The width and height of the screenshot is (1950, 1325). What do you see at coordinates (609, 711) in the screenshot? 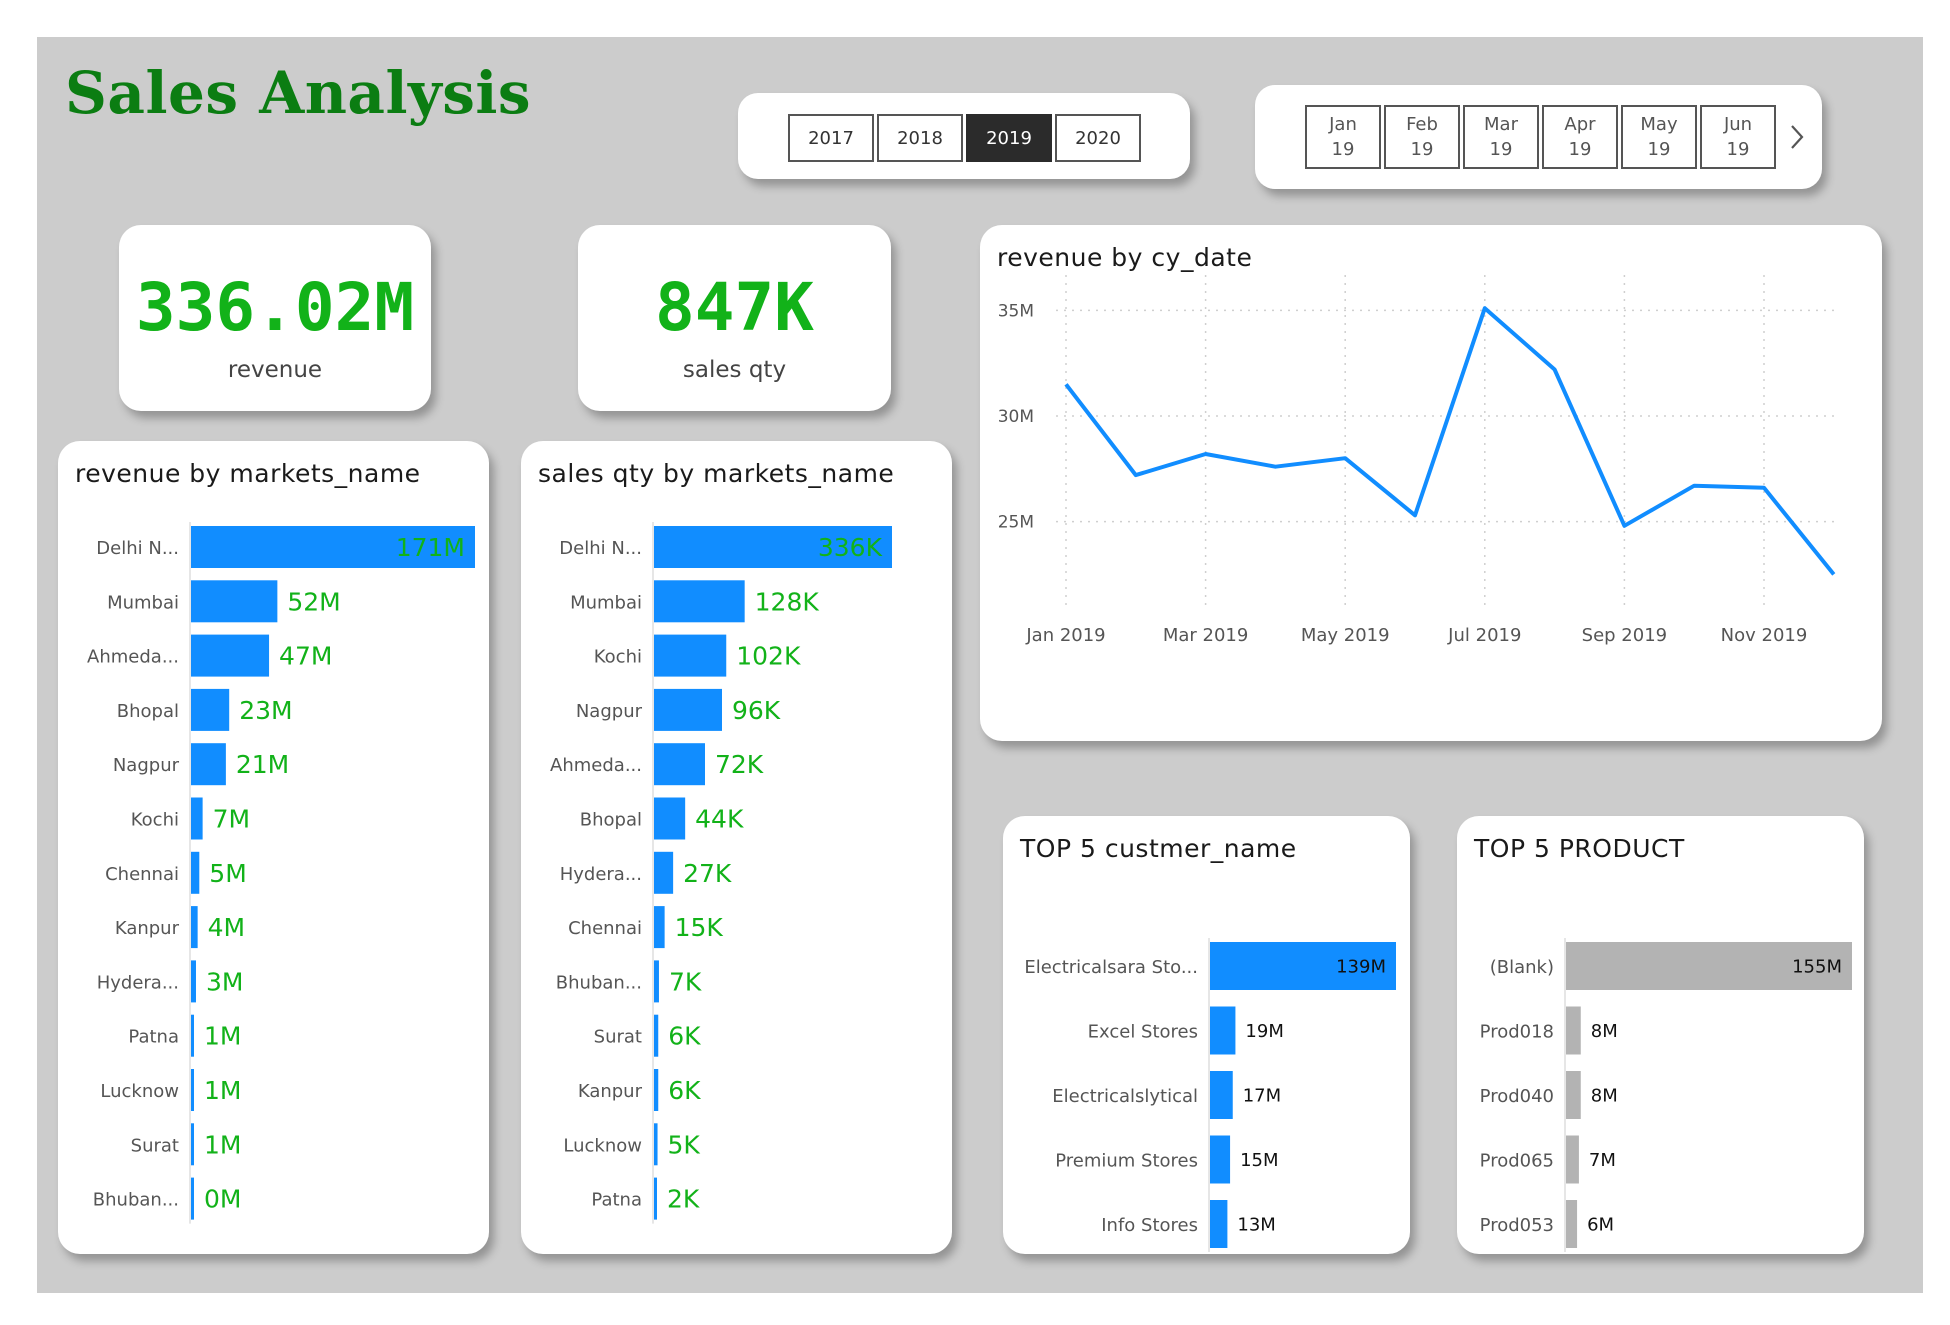
I see `category-label: Nagpur` at bounding box center [609, 711].